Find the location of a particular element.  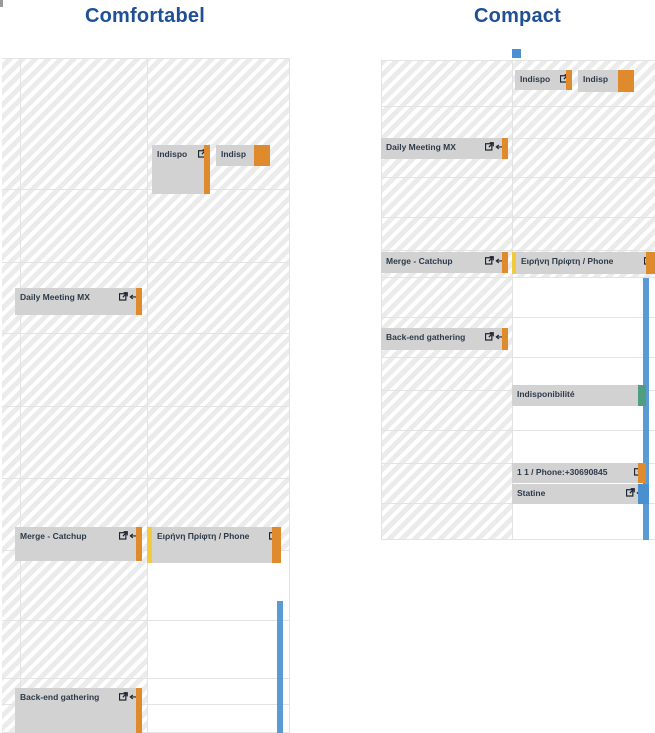

column-marker-square is located at coordinates (516, 53).